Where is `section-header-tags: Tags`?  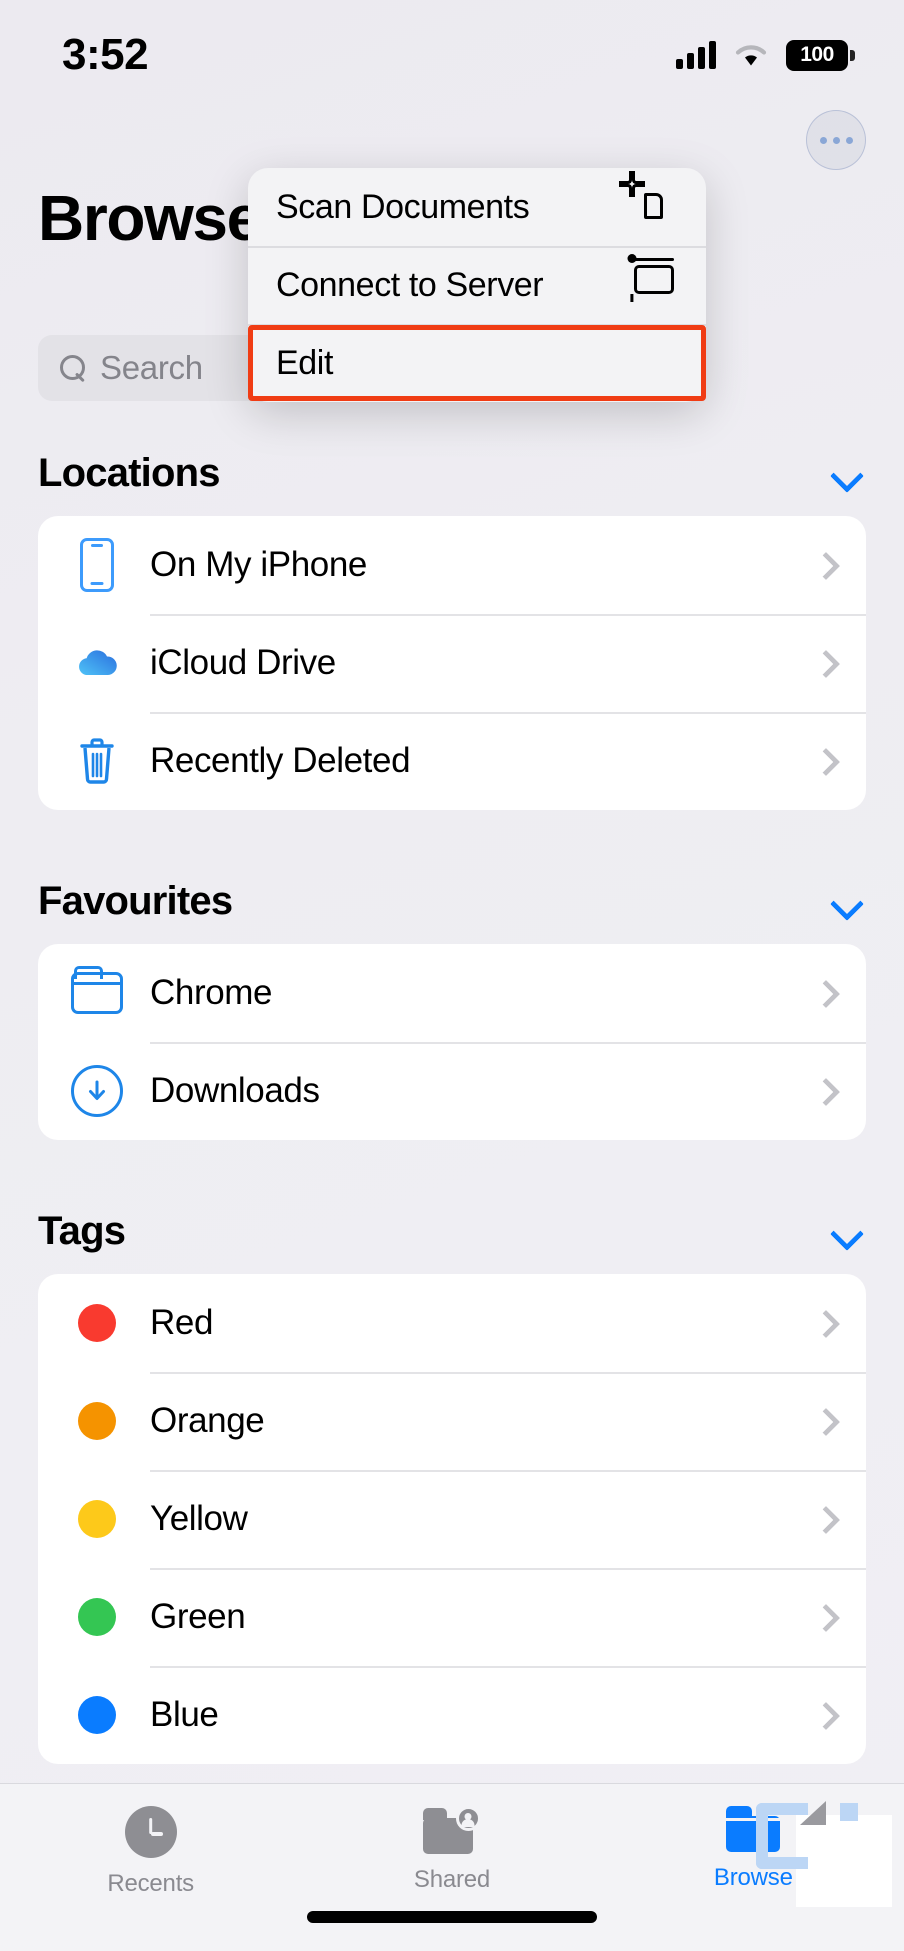 section-header-tags: Tags is located at coordinates (452, 1231).